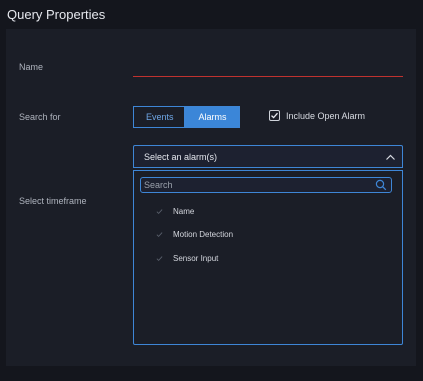  I want to click on alarm-search-box, so click(266, 185).